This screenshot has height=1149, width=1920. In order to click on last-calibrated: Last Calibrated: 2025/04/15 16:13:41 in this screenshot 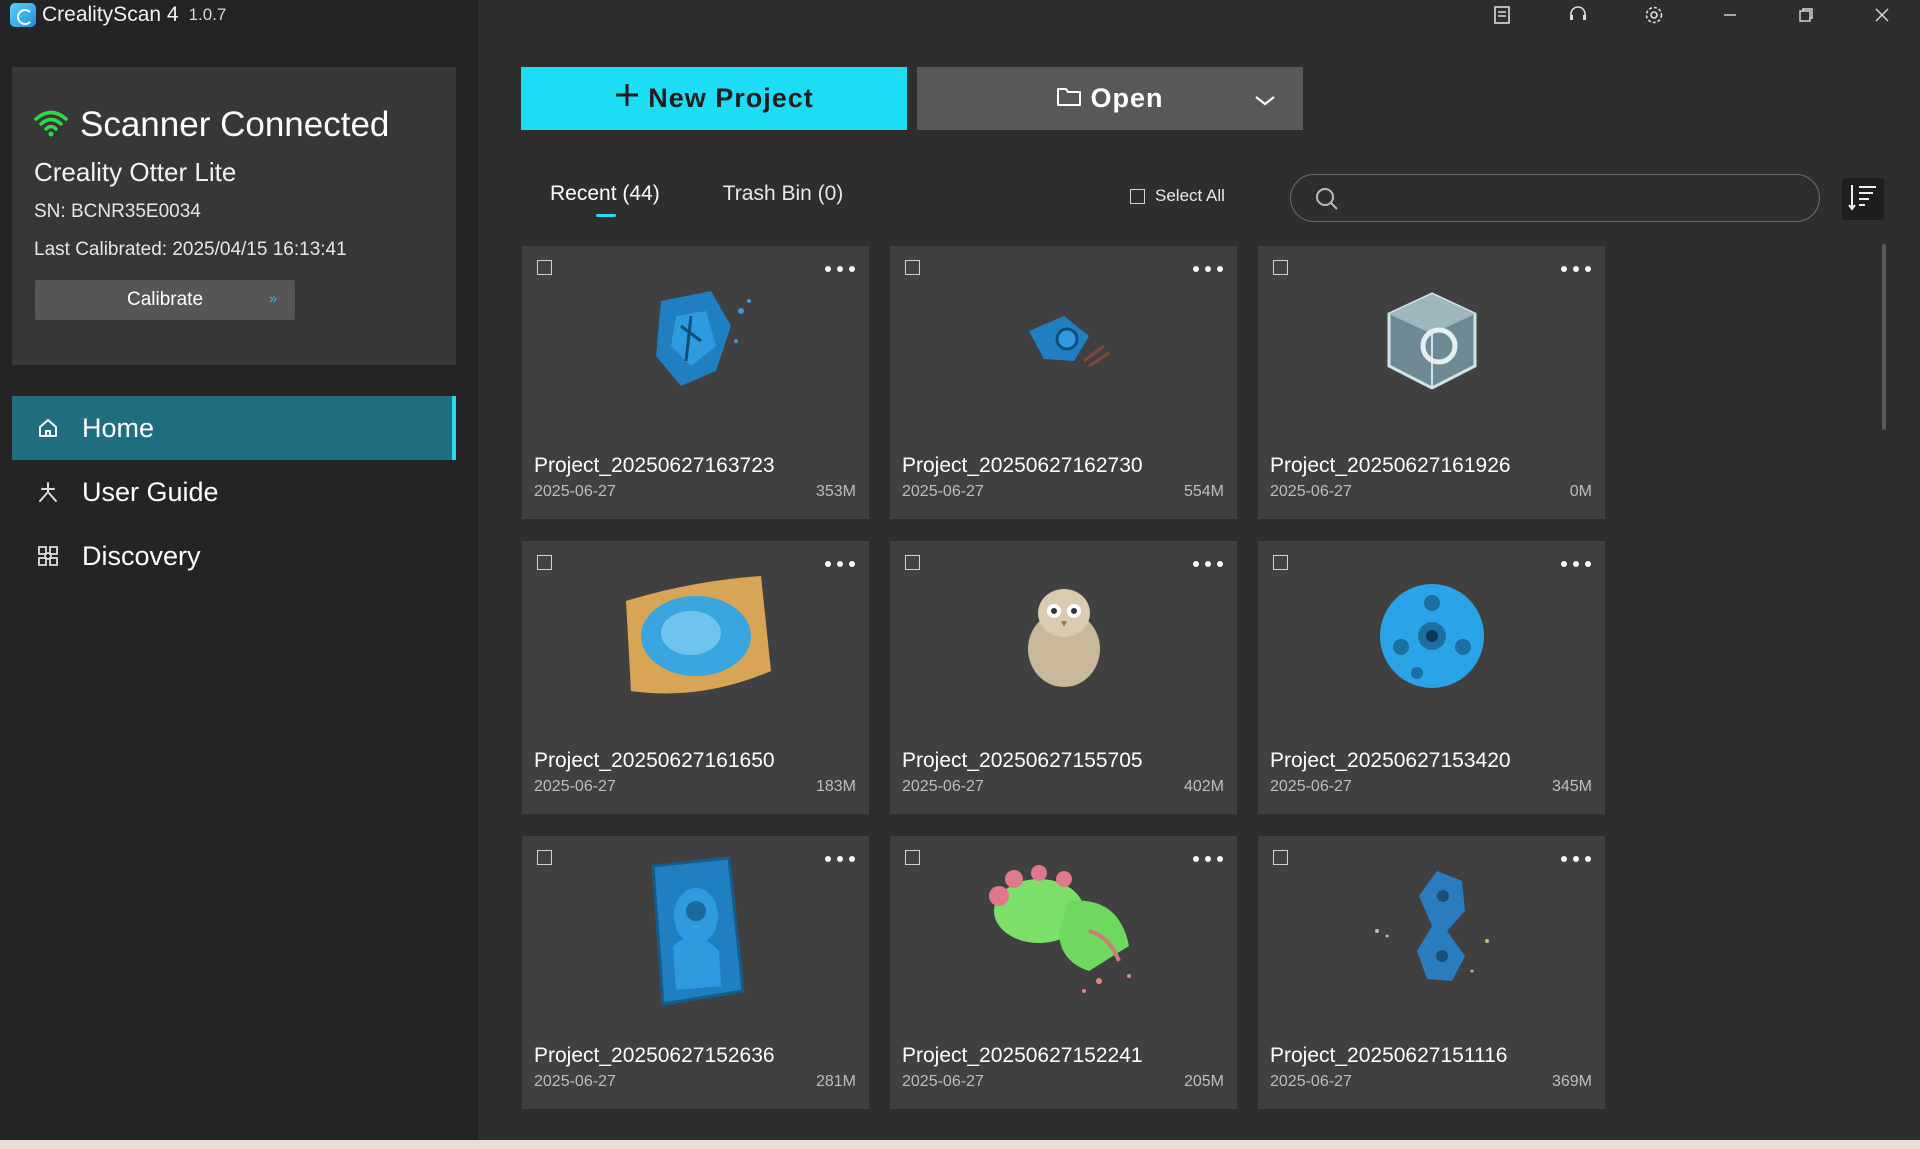, I will do `click(190, 249)`.